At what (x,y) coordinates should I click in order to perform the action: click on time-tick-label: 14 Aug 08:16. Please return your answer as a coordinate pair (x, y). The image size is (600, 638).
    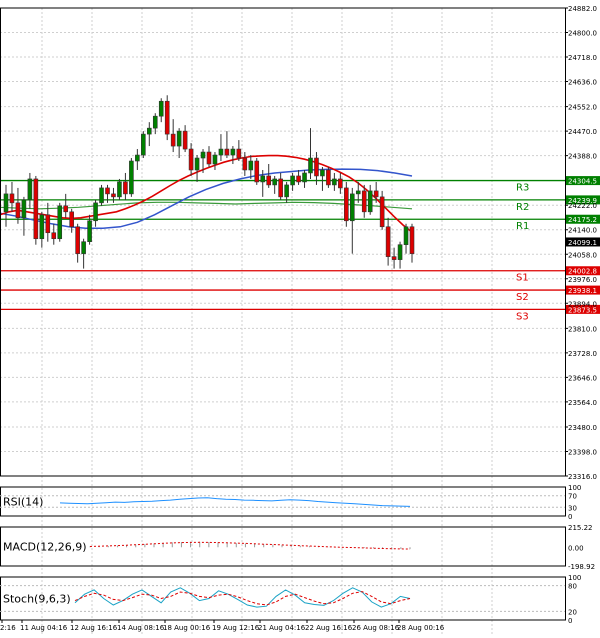
    Looking at the image, I should click on (141, 628).